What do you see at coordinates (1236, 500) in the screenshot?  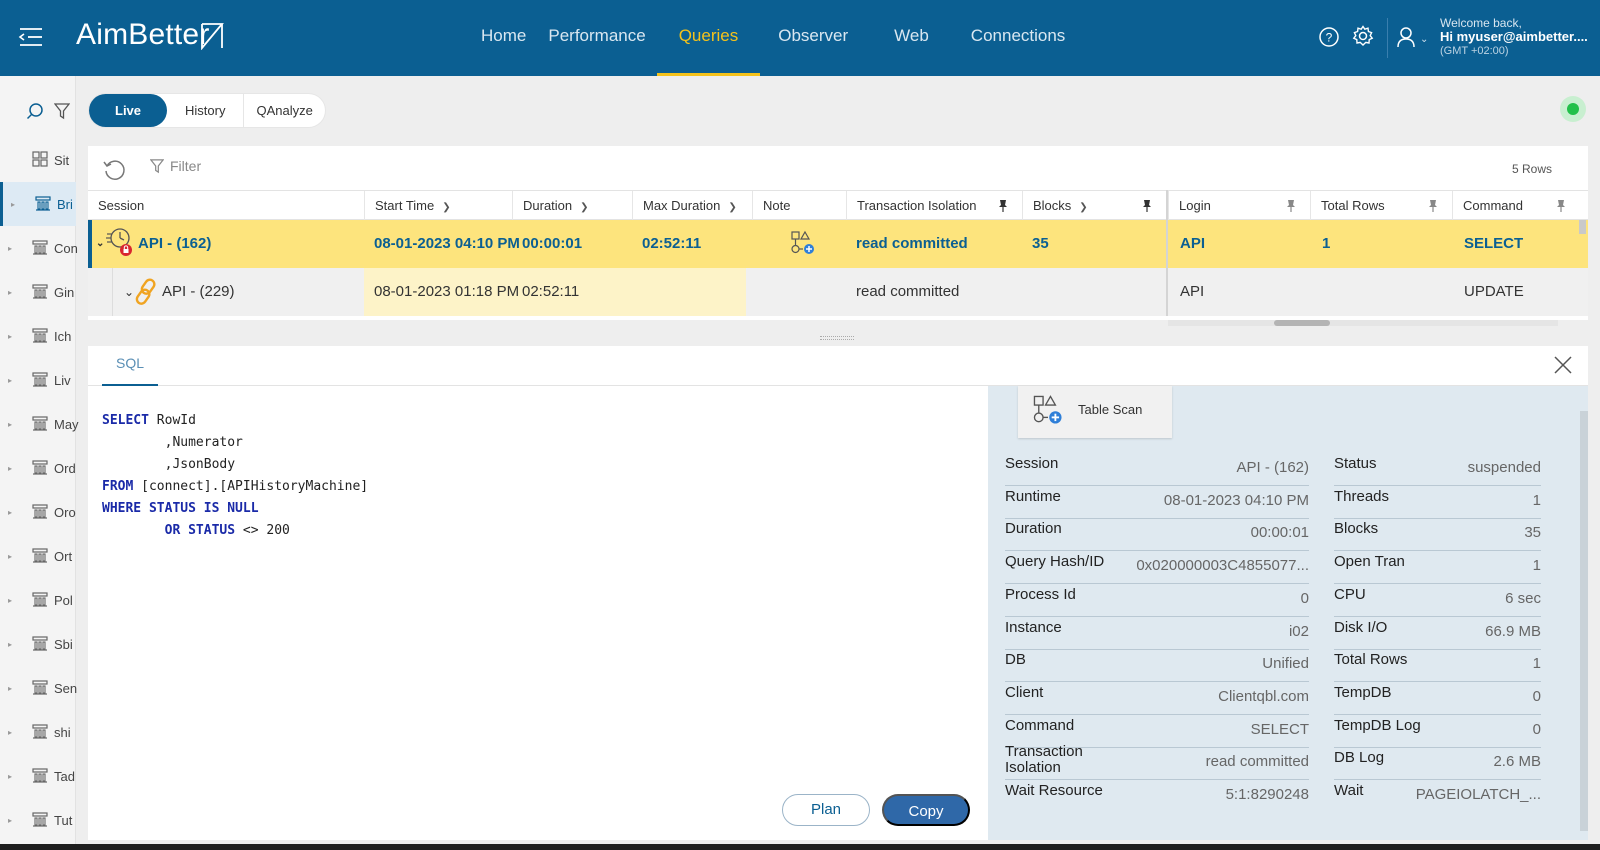 I see `info-field-value: 08-01-2023 04:10 PM` at bounding box center [1236, 500].